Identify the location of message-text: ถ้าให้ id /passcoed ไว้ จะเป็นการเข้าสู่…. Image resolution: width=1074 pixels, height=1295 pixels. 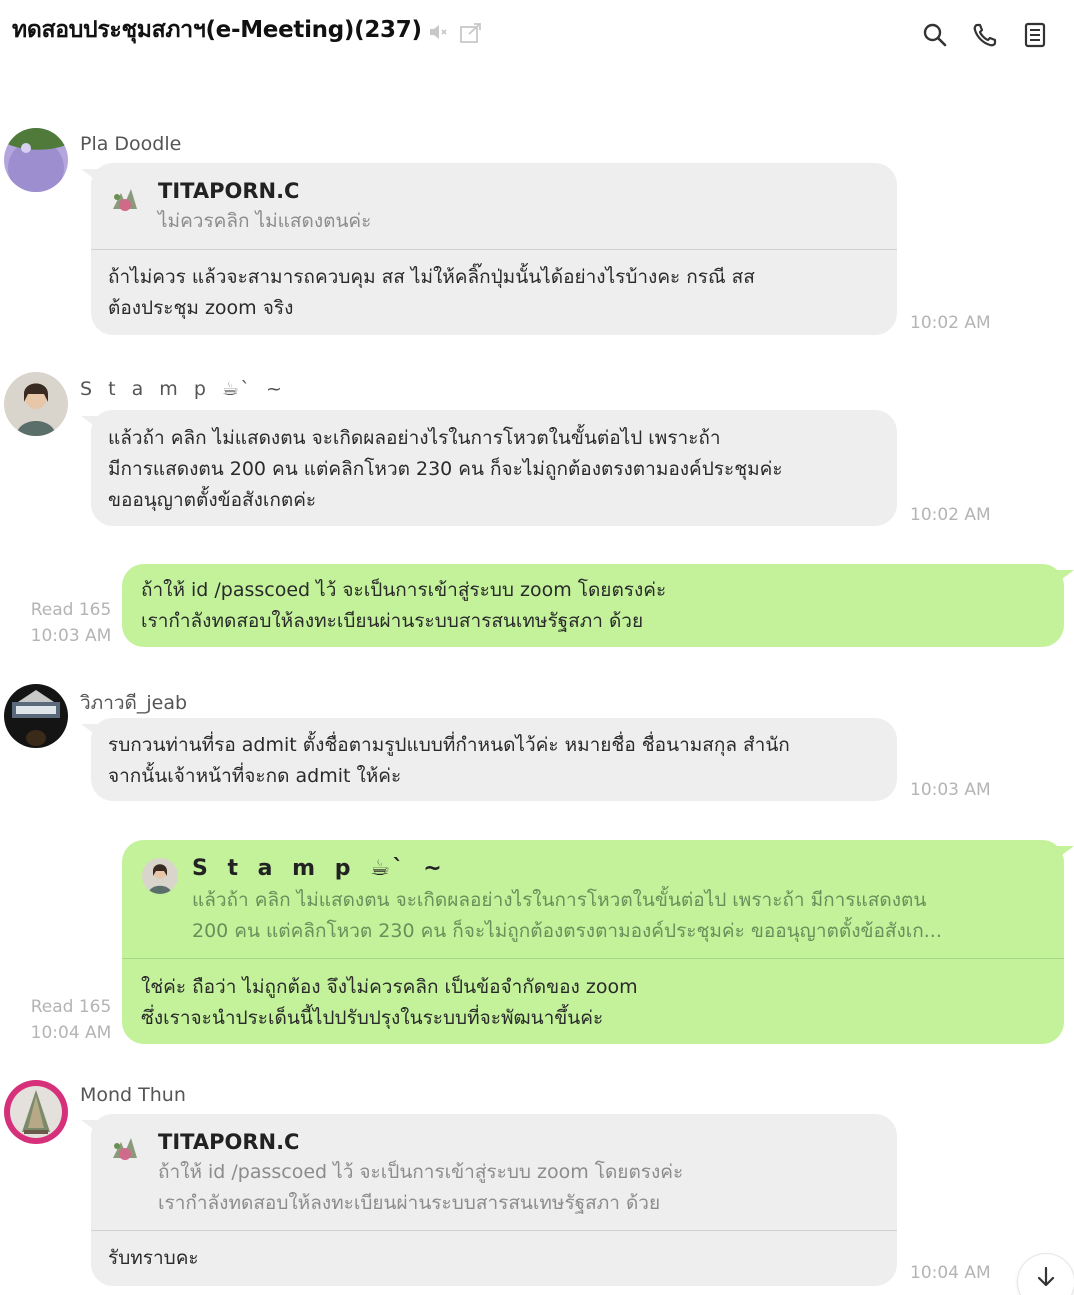
(404, 605).